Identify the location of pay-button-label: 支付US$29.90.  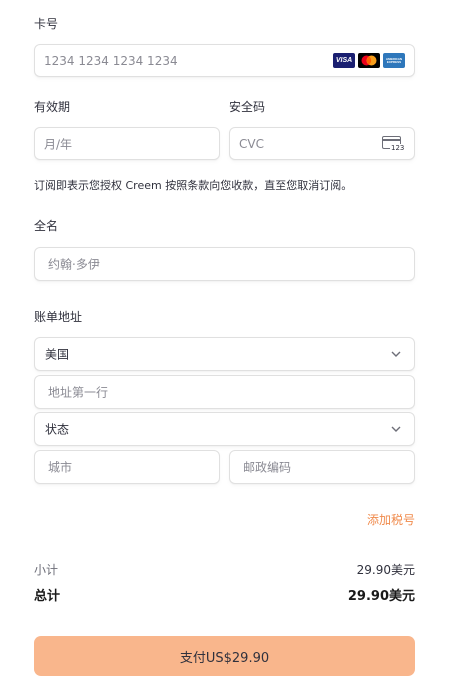
(224, 658).